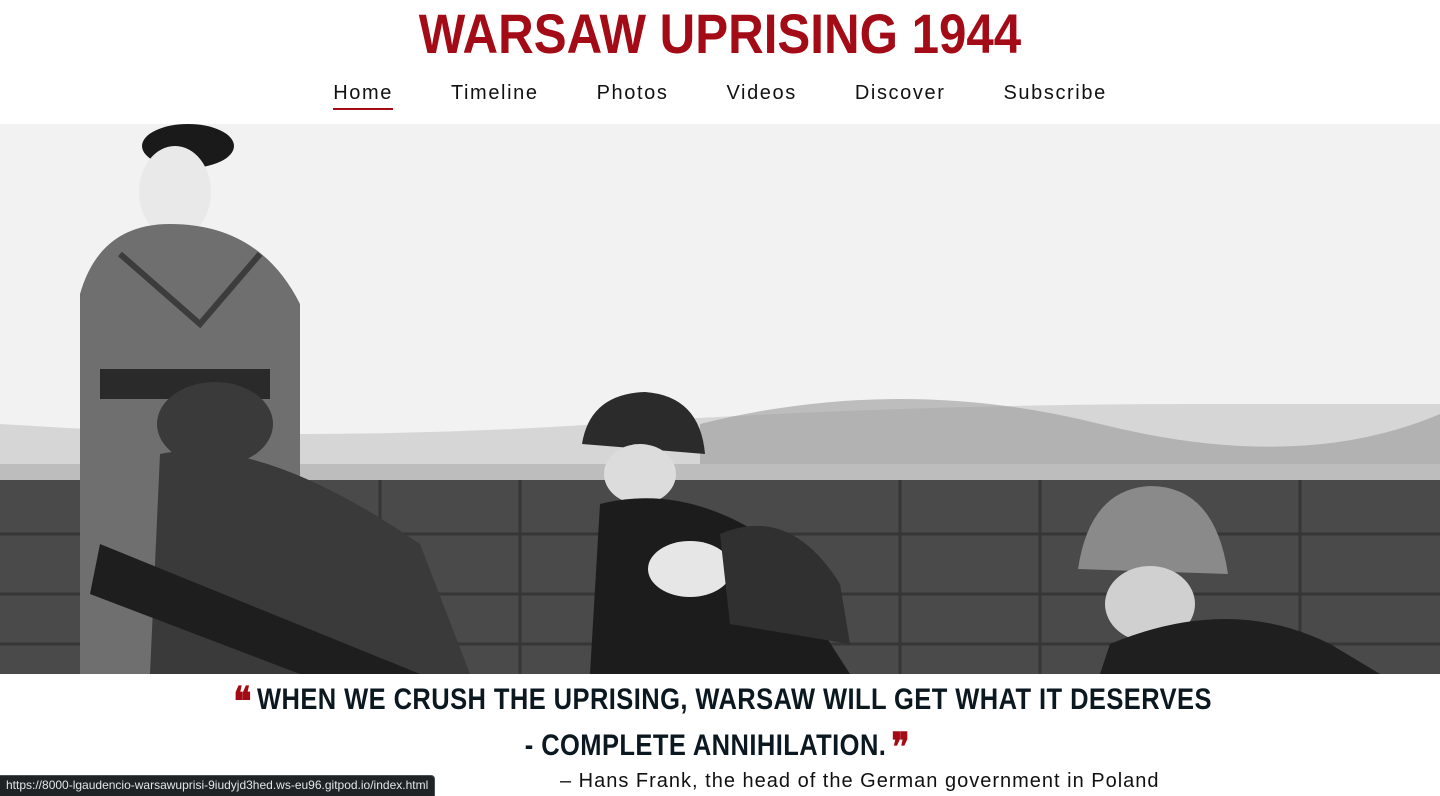 This screenshot has width=1440, height=796. I want to click on open-quote-icon: ❝, so click(242, 702).